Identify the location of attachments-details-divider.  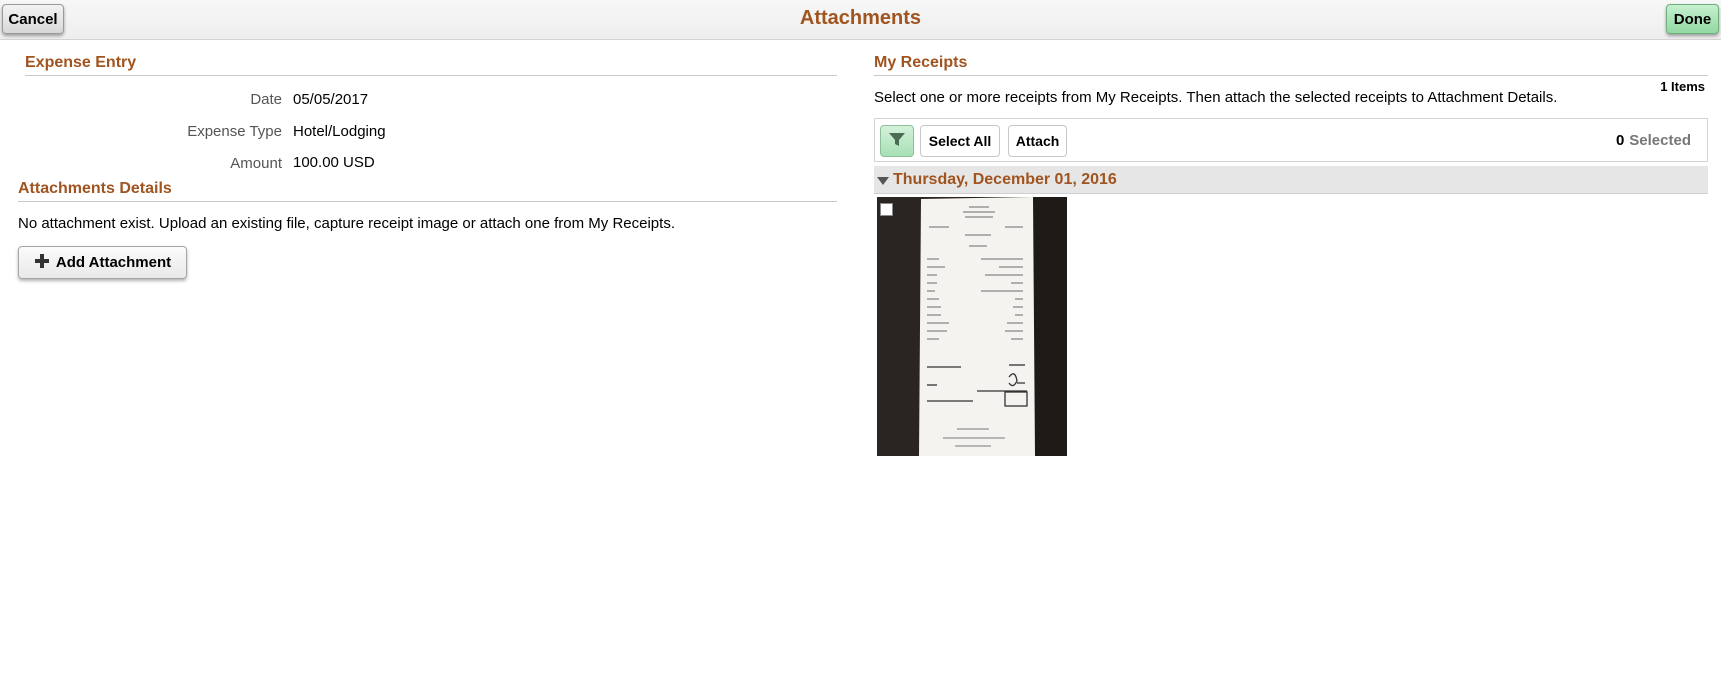
(427, 201).